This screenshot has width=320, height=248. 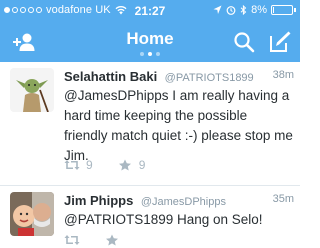 What do you see at coordinates (131, 165) in the screenshot?
I see `favorite-button: 9` at bounding box center [131, 165].